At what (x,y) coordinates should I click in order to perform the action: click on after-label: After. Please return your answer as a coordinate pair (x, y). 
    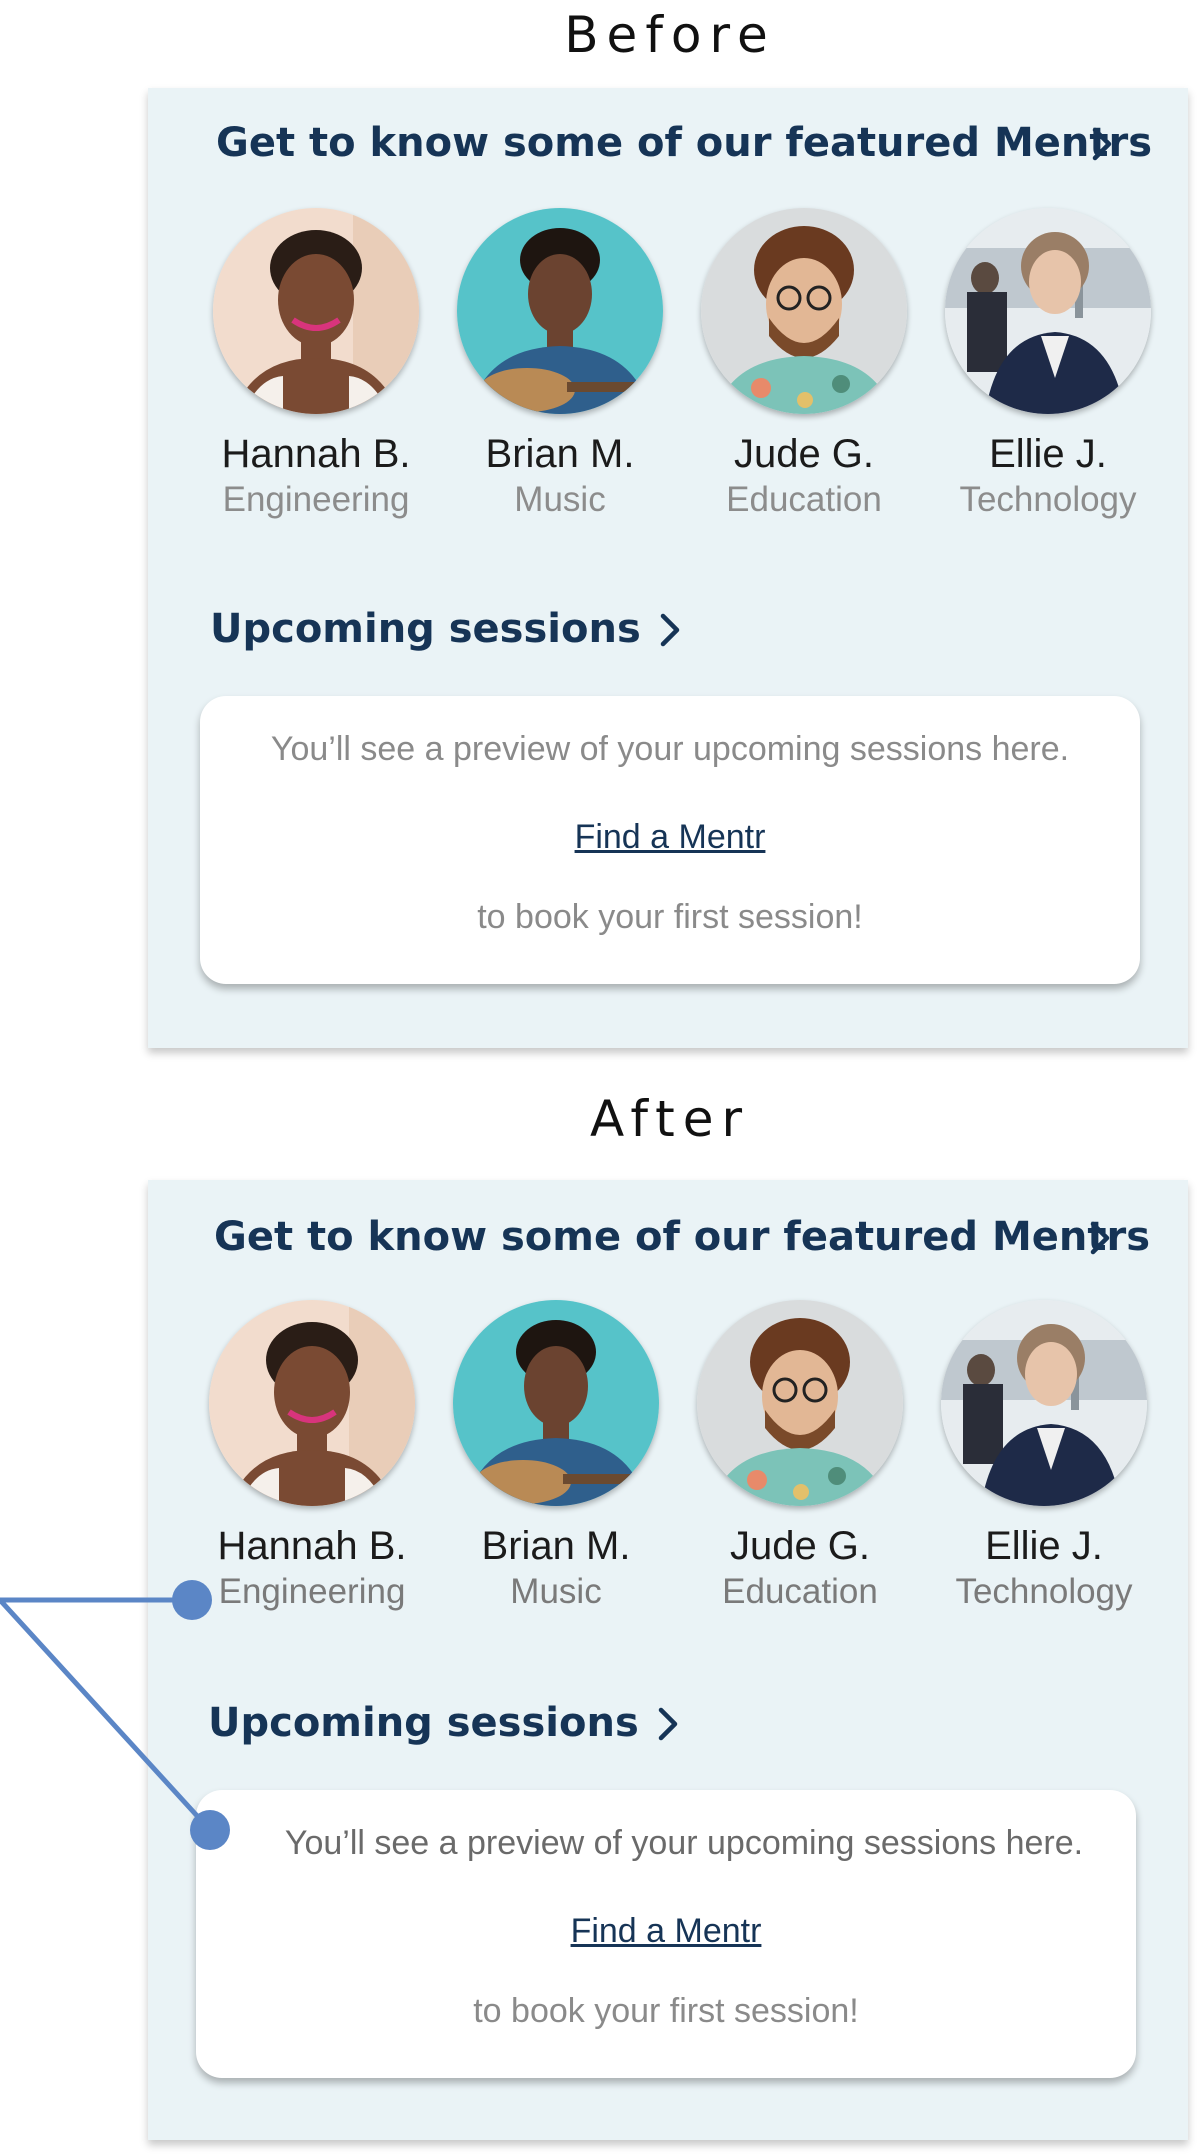
    Looking at the image, I should click on (670, 1119).